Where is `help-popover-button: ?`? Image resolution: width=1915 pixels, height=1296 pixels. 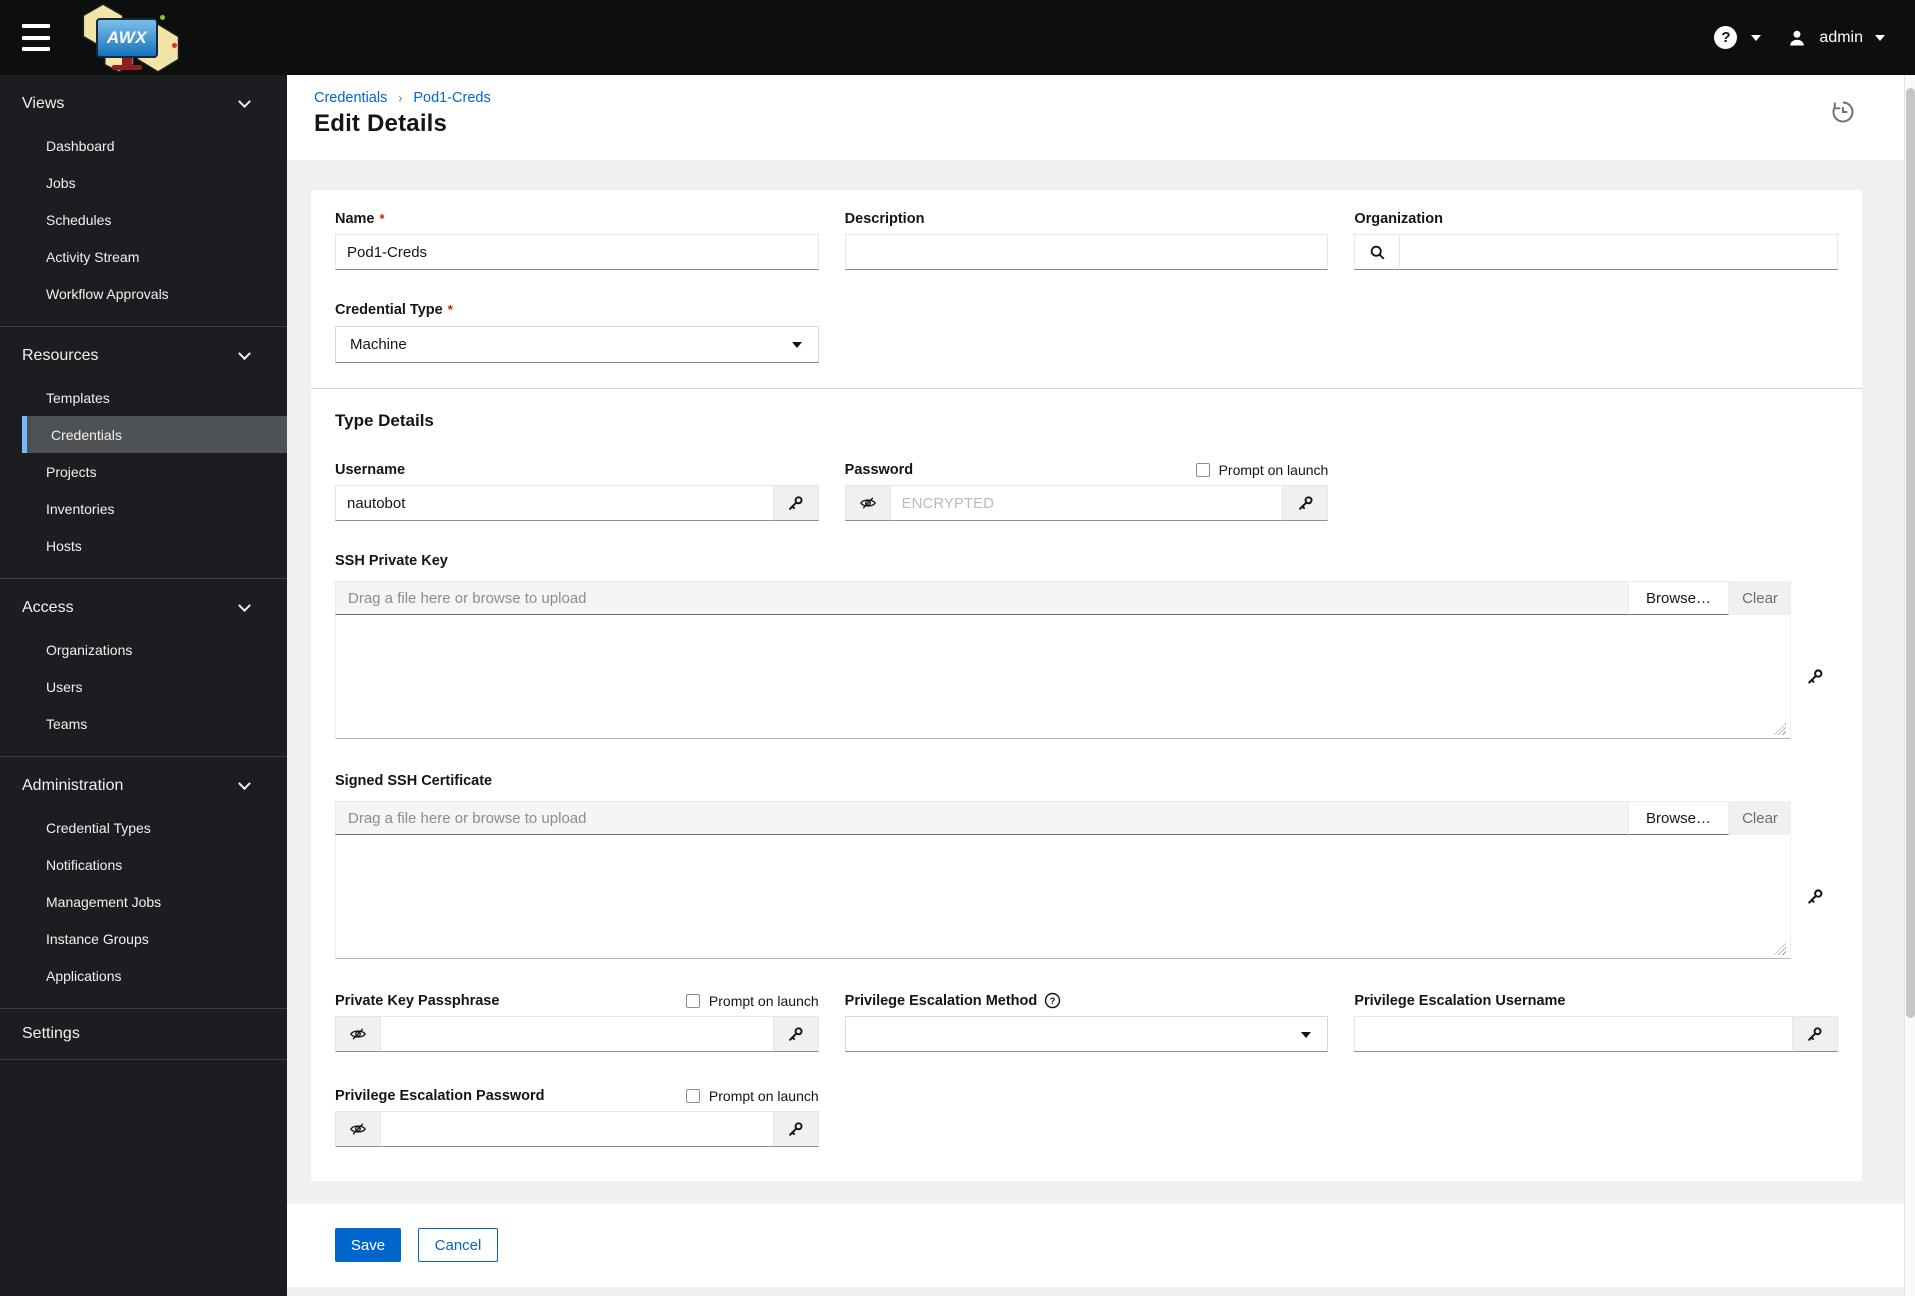
help-popover-button: ? is located at coordinates (1052, 1000).